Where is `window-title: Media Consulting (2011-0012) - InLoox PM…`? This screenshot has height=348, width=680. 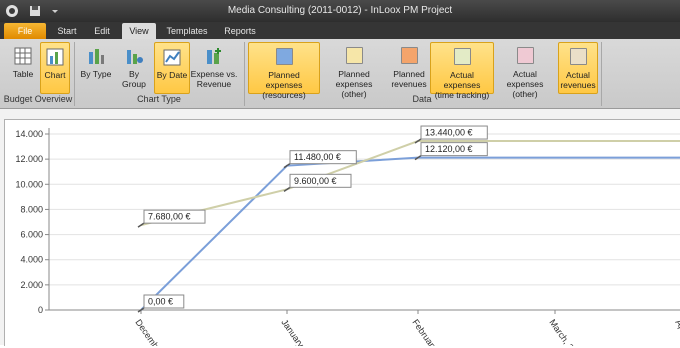
window-title: Media Consulting (2011-0012) - InLoox PM… is located at coordinates (340, 10).